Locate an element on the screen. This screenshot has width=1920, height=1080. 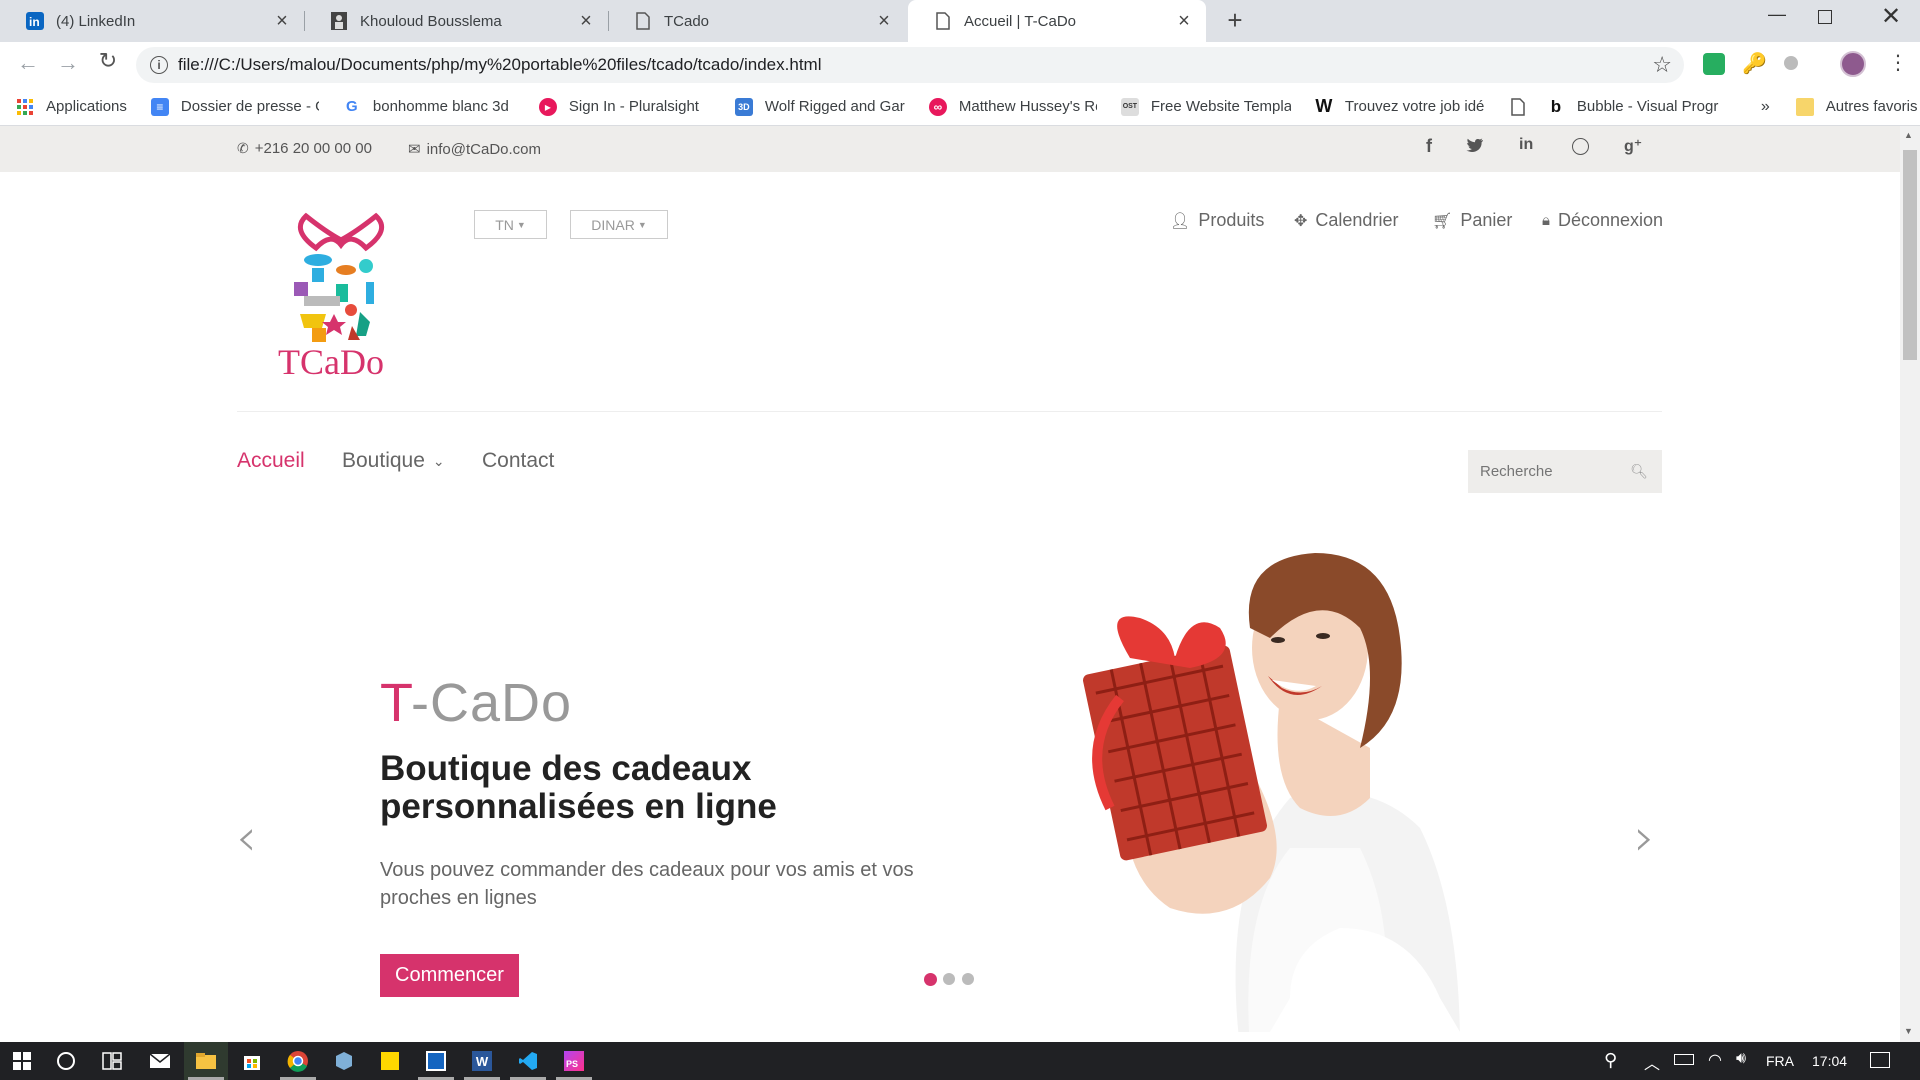
reload-icon: ↻ is located at coordinates (108, 62).